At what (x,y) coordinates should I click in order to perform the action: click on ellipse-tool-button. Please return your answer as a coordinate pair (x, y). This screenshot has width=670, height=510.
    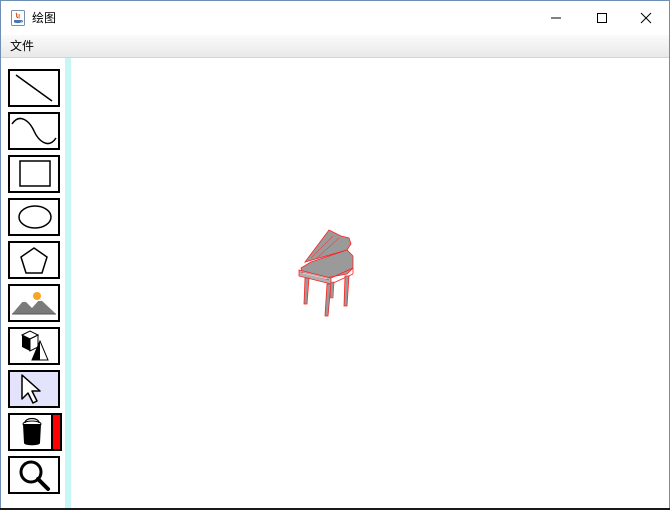
    Looking at the image, I should click on (34, 217).